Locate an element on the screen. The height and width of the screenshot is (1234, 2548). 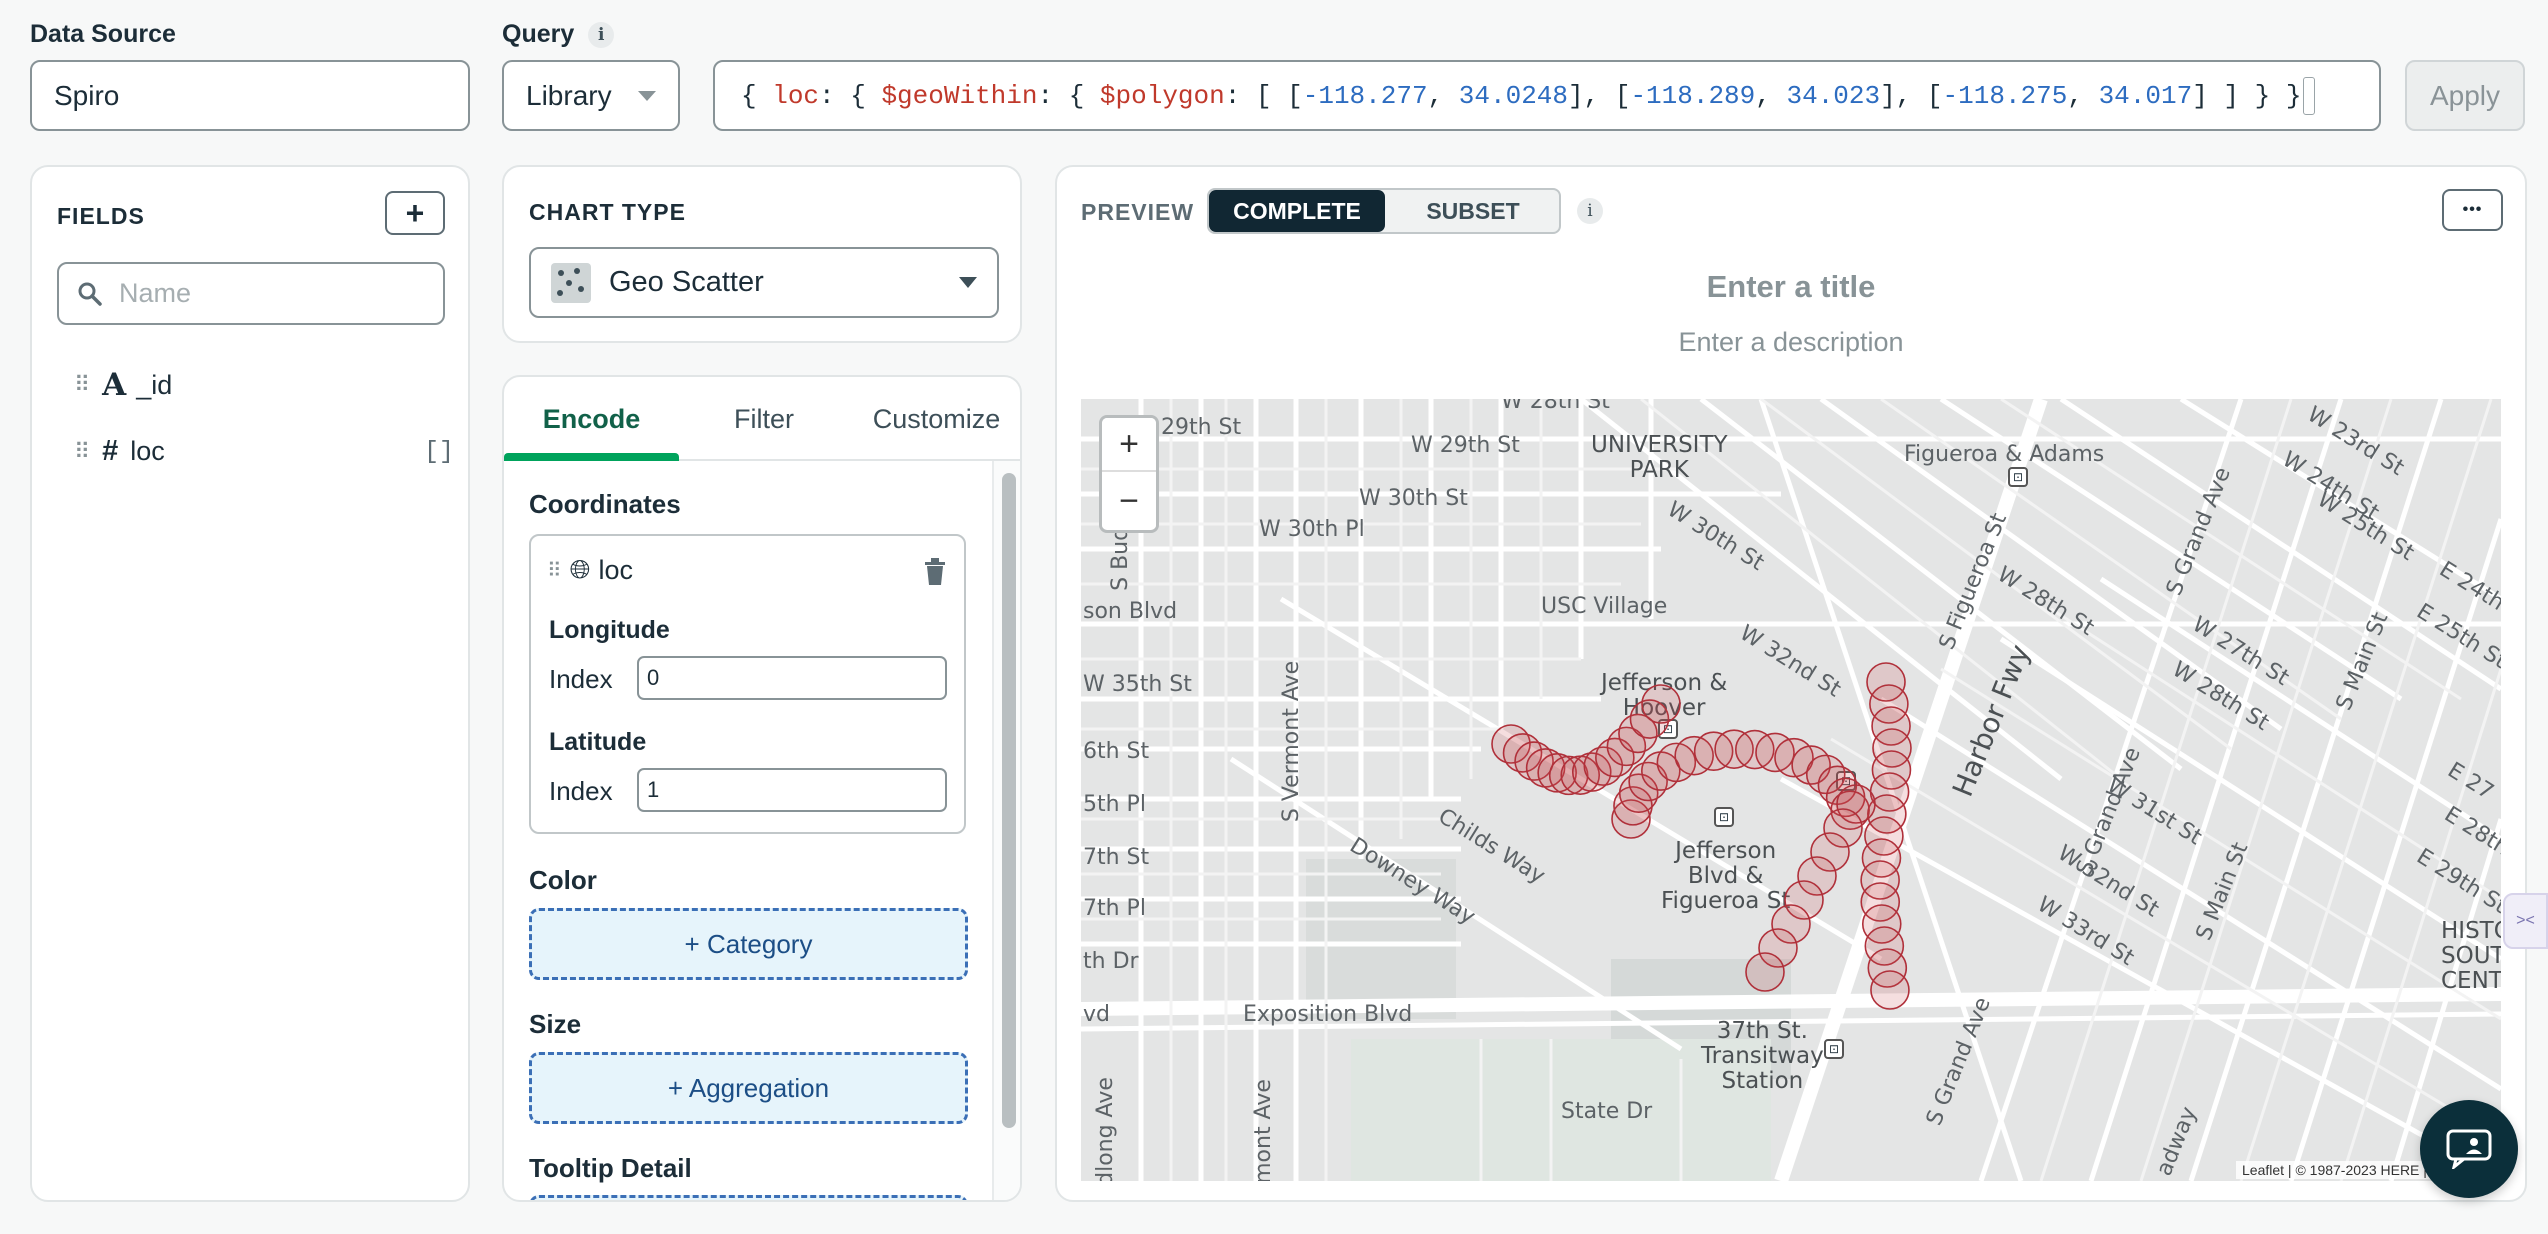
chart-description-input: Enter a description is located at coordinates (1791, 342).